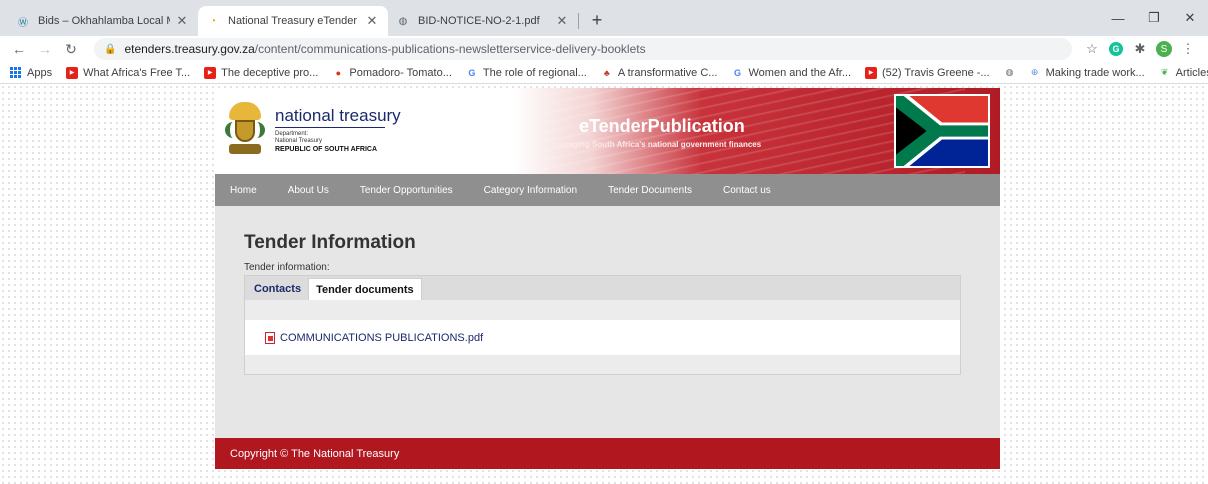 Image resolution: width=1208 pixels, height=484 pixels. Describe the element at coordinates (19, 49) in the screenshot. I see `back-button: ←` at that location.